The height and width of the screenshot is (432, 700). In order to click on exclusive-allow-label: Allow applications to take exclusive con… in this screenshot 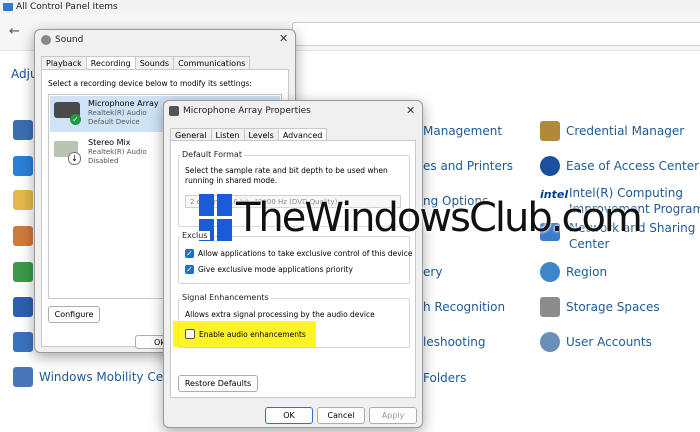, I will do `click(305, 253)`.